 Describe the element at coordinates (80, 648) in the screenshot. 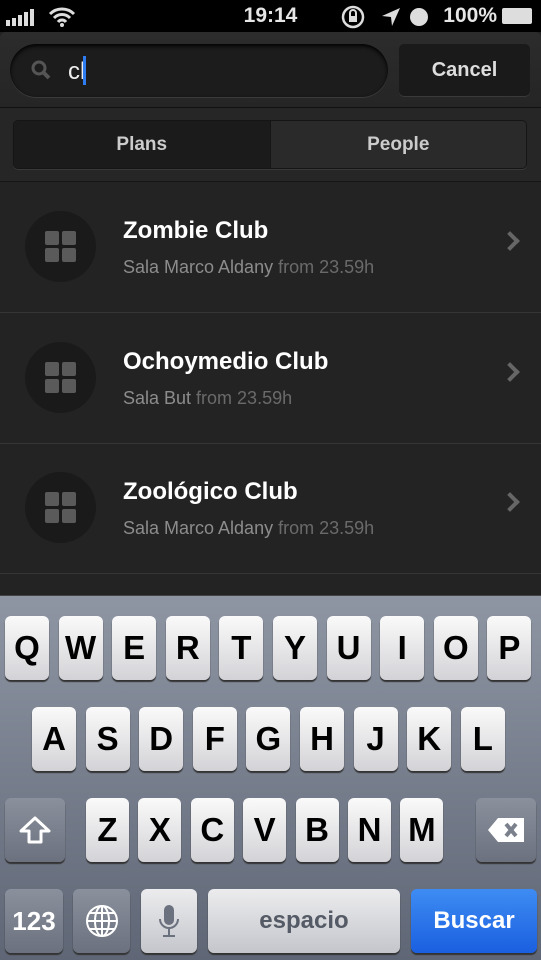

I see `key-w: W` at that location.